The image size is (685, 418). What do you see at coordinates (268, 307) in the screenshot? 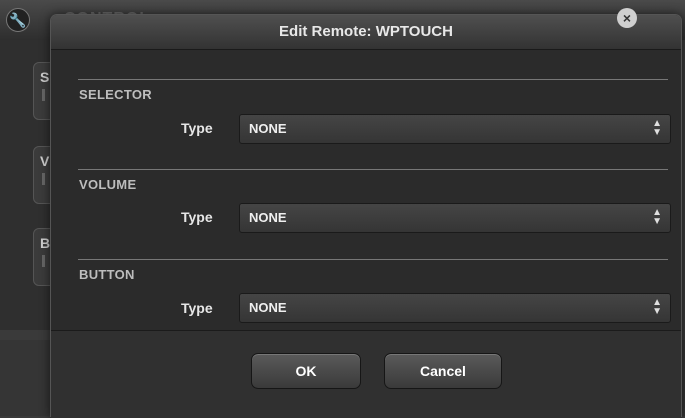
I see `button-type-value: NONE` at bounding box center [268, 307].